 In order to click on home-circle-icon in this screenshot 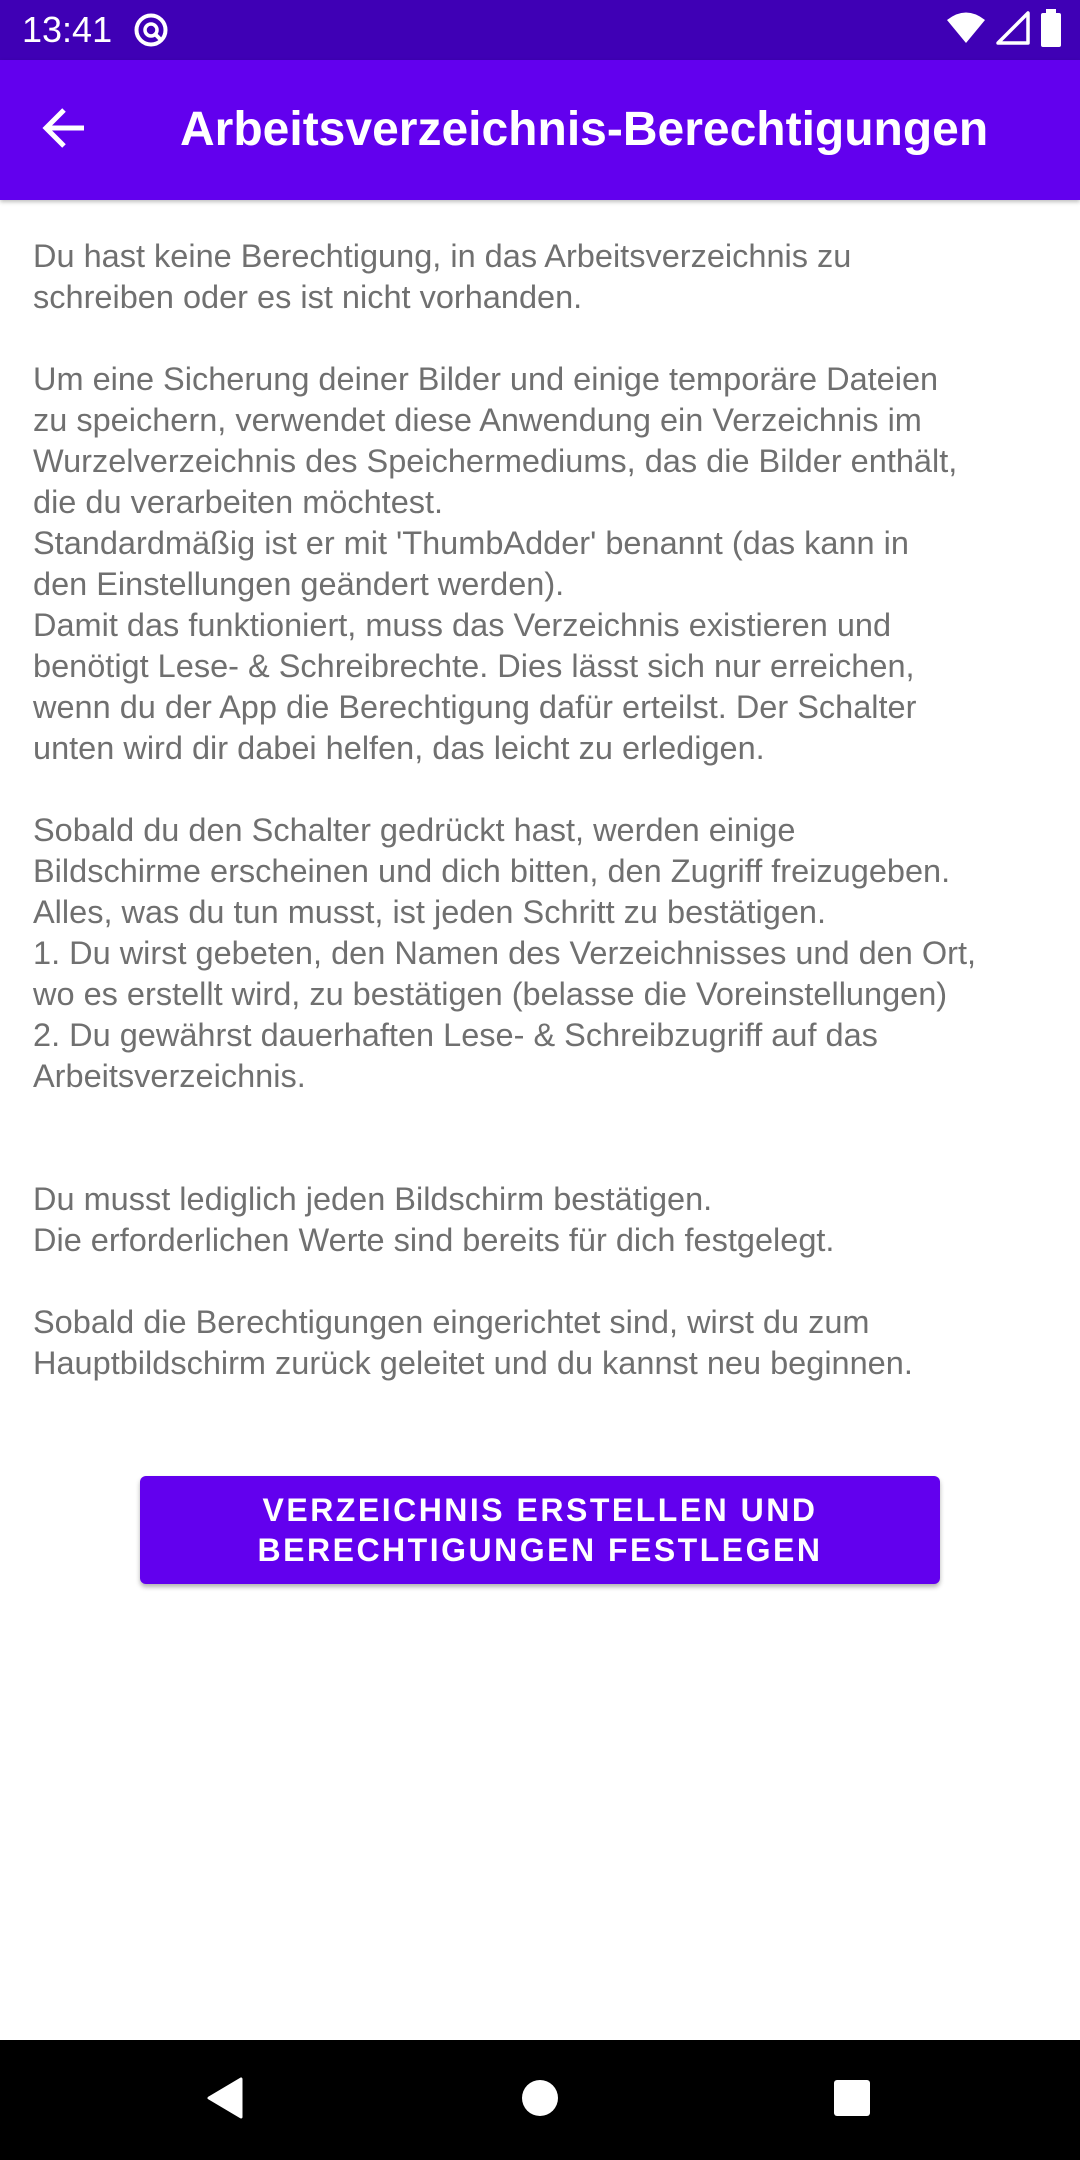, I will do `click(540, 2100)`.